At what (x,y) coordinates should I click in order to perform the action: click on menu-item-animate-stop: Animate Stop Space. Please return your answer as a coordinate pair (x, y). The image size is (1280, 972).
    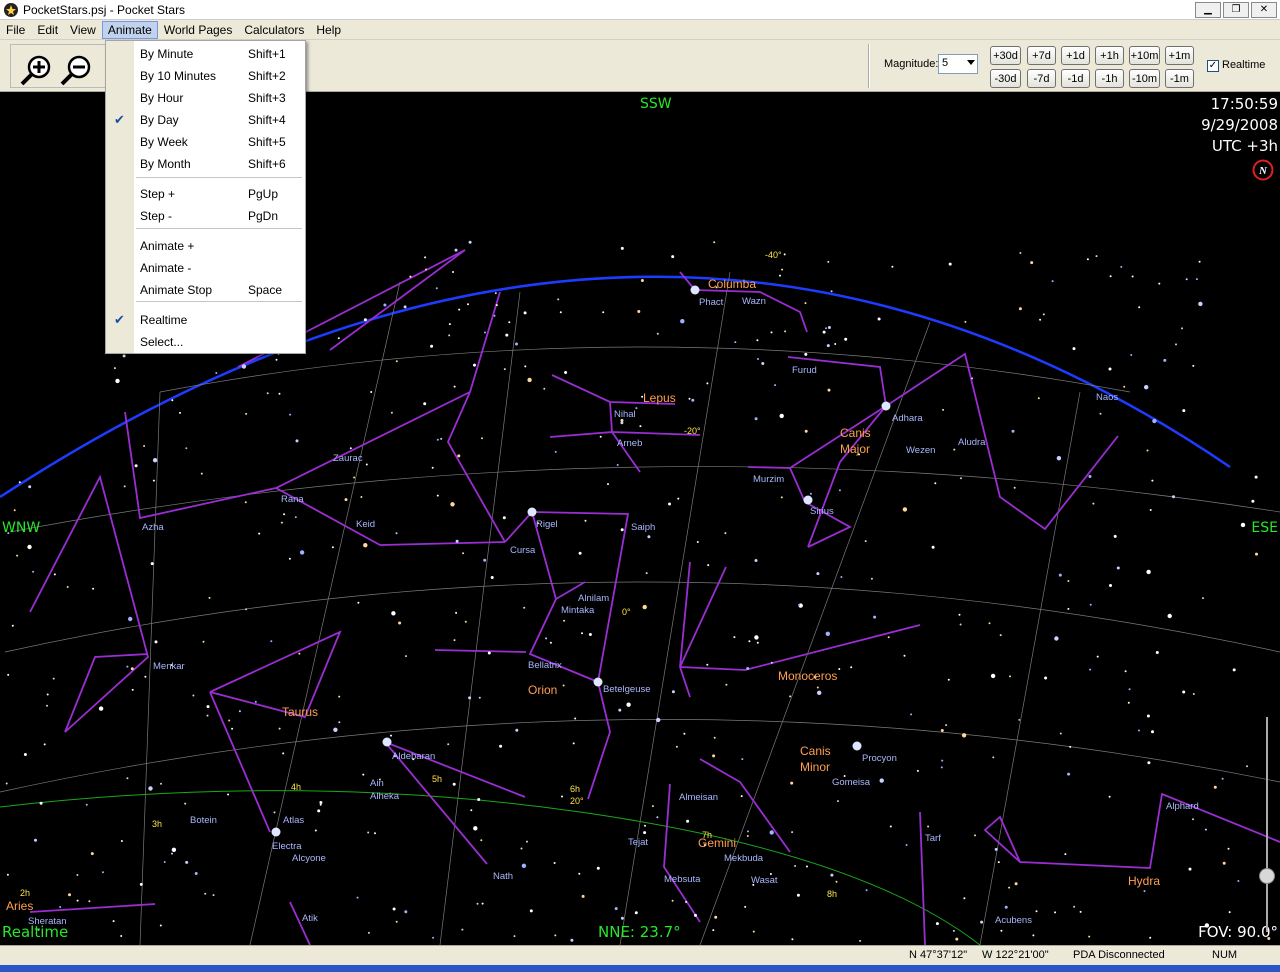
    Looking at the image, I should click on (205, 290).